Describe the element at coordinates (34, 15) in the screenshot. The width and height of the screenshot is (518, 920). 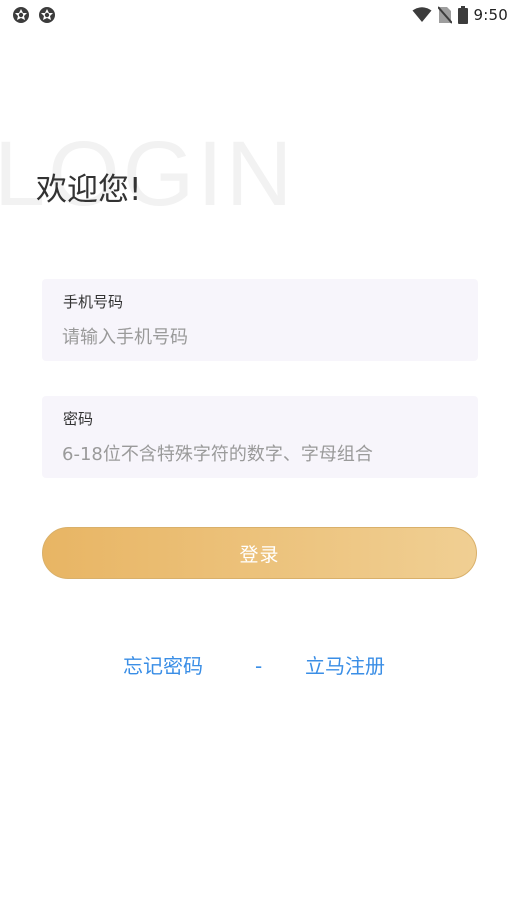
I see `status-bar-notifications` at that location.